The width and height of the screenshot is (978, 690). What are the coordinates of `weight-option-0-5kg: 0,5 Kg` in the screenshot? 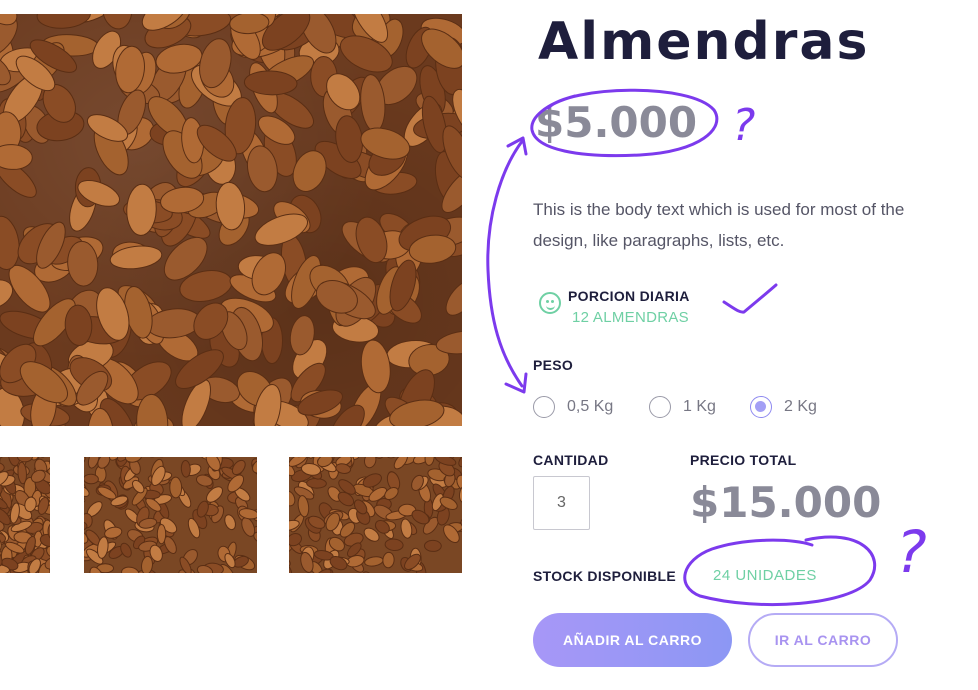 It's located at (573, 407).